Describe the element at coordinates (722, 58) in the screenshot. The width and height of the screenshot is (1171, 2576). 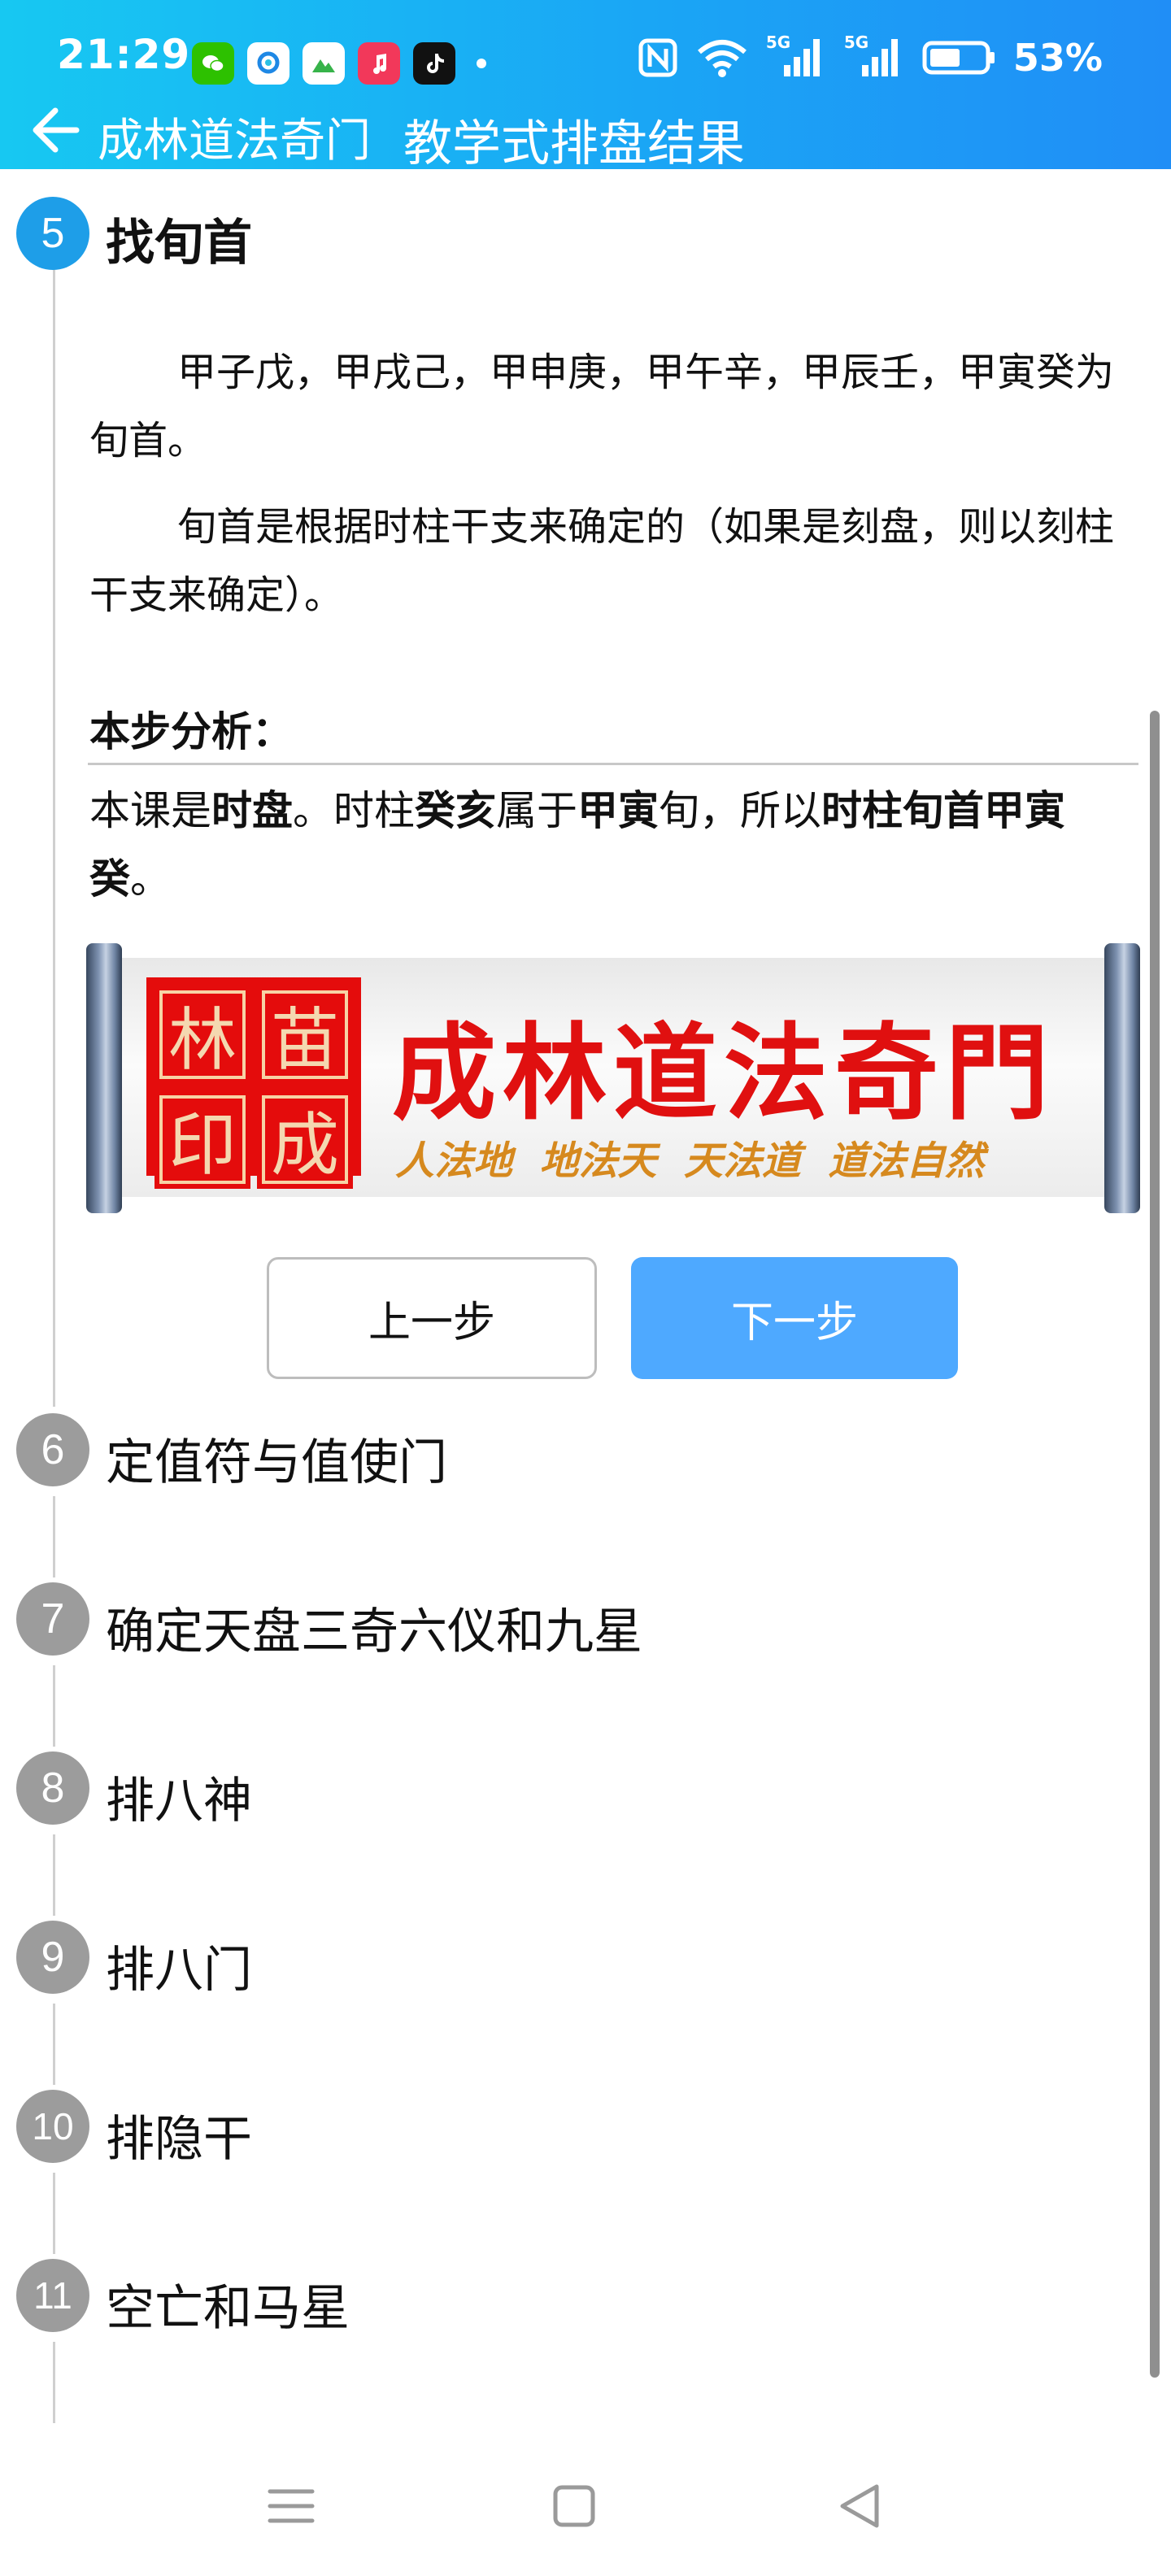
I see `wifi-icon` at that location.